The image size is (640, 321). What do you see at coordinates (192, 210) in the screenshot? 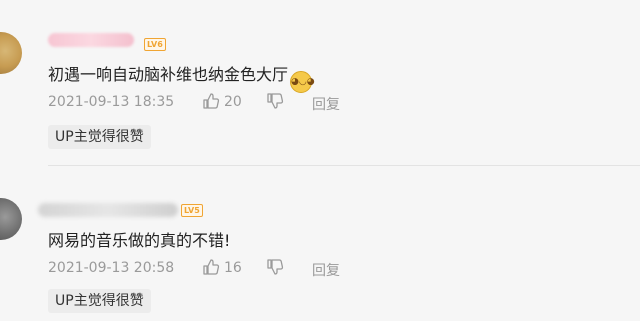
I see `level-badge: LV5` at bounding box center [192, 210].